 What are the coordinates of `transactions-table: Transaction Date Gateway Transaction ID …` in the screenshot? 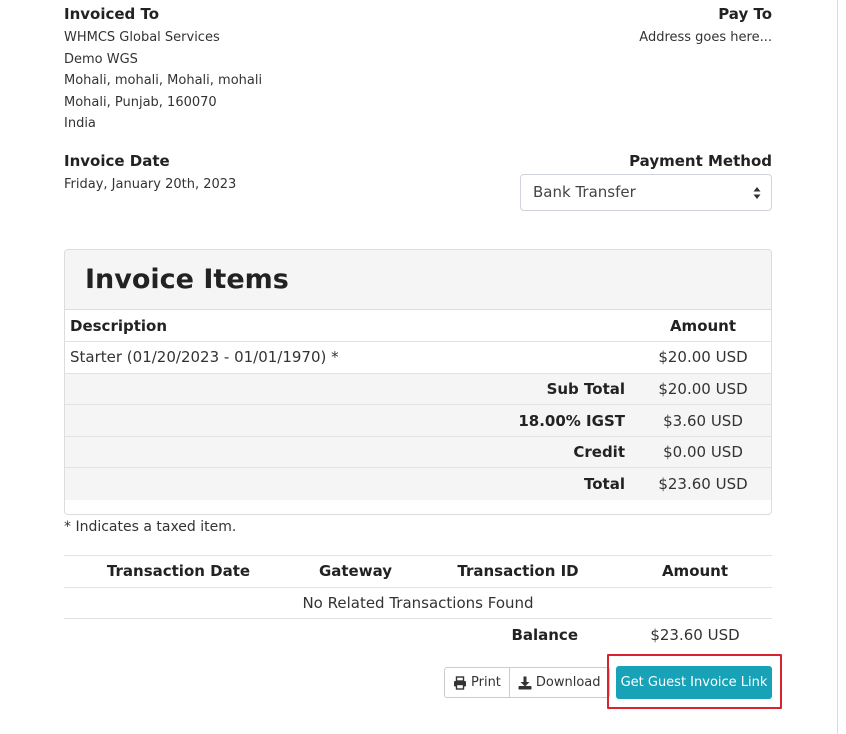 It's located at (418, 603).